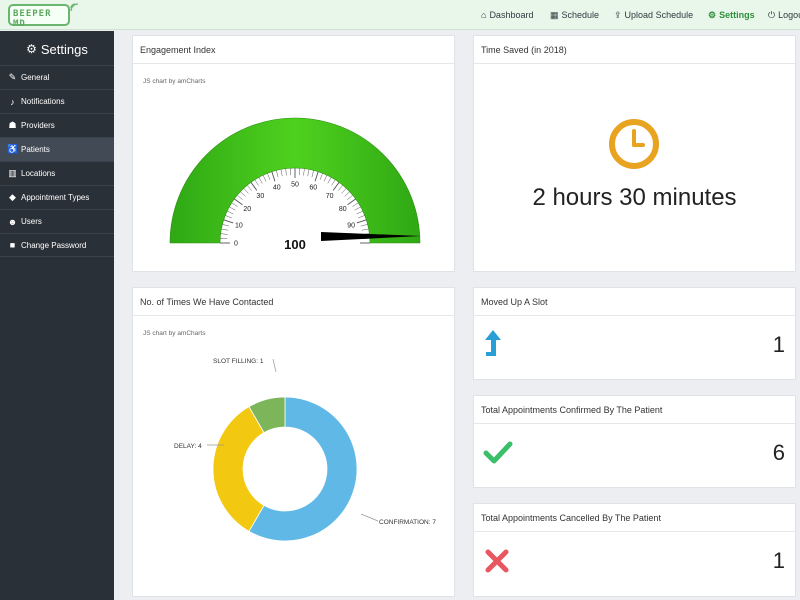 Image resolution: width=800 pixels, height=600 pixels. I want to click on nav-settings: ⚙ Settings, so click(731, 15).